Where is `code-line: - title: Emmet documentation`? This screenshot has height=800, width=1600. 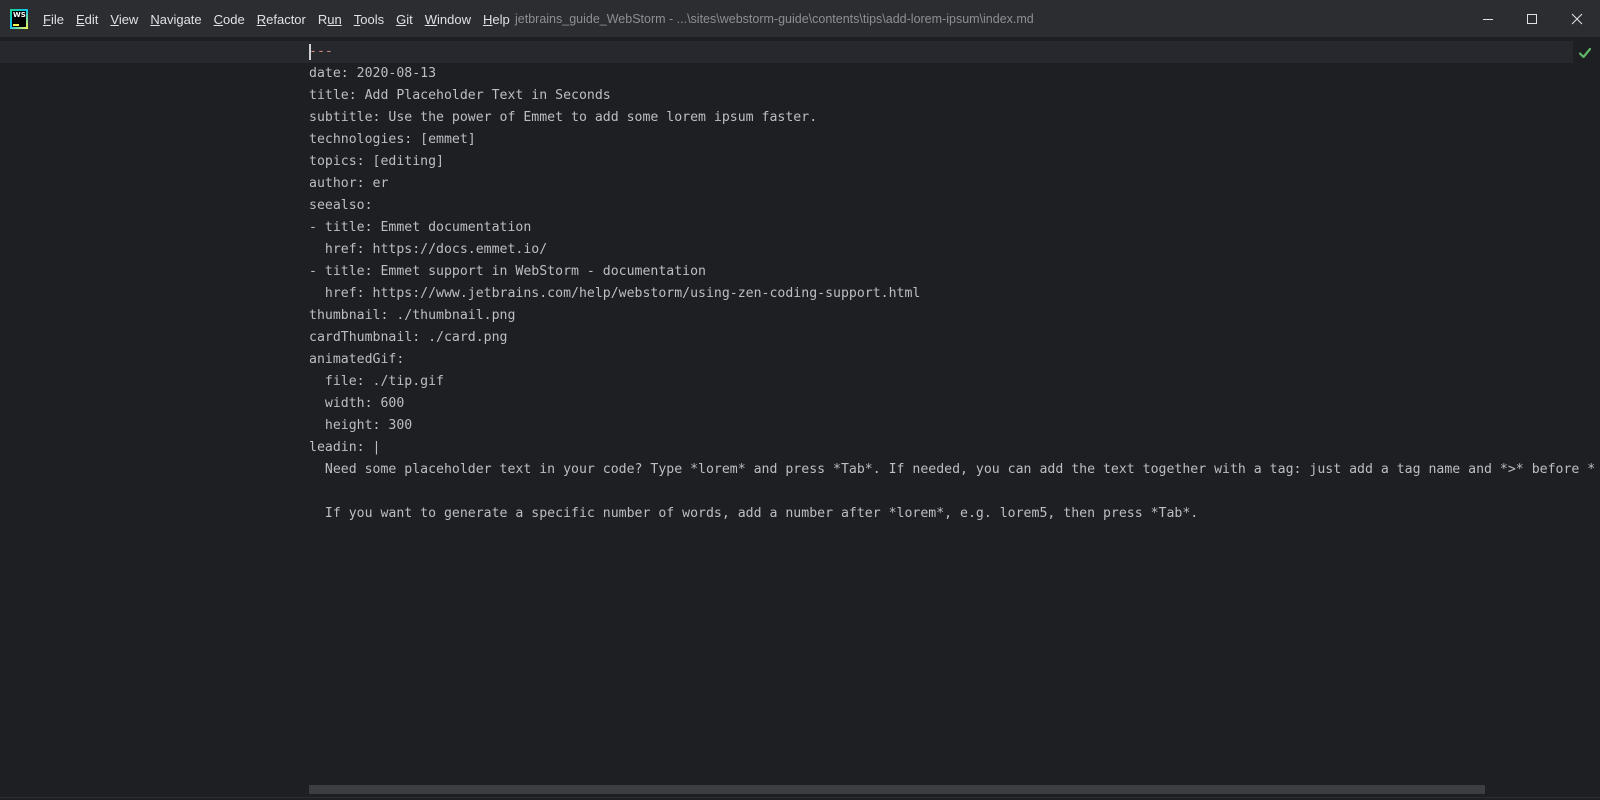 code-line: - title: Emmet documentation is located at coordinates (420, 227).